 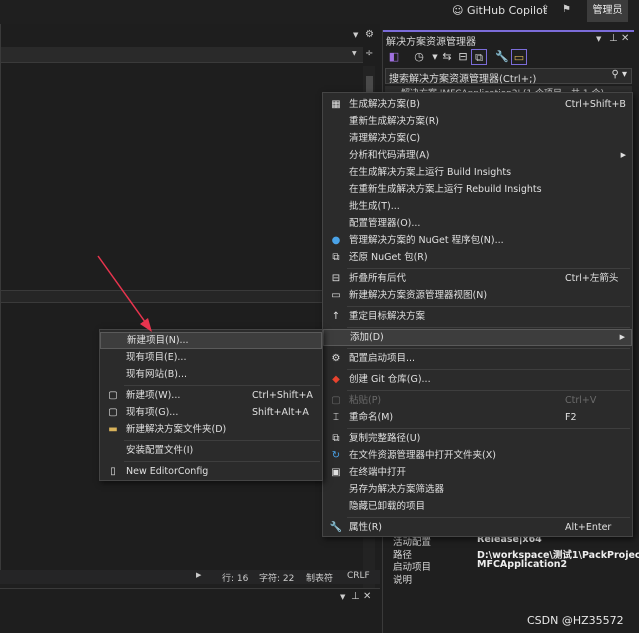 I want to click on file-icon: ▯, so click(x=113, y=471).